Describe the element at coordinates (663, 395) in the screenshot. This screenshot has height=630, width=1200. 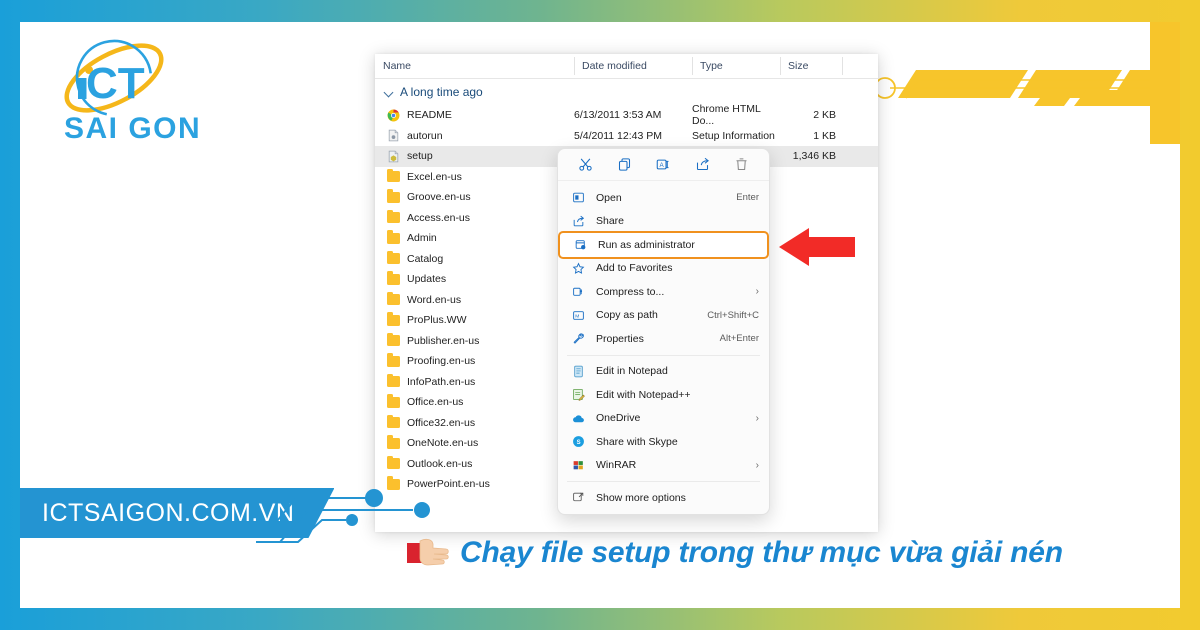
I see `menu-item: Edit with Notepad++` at that location.